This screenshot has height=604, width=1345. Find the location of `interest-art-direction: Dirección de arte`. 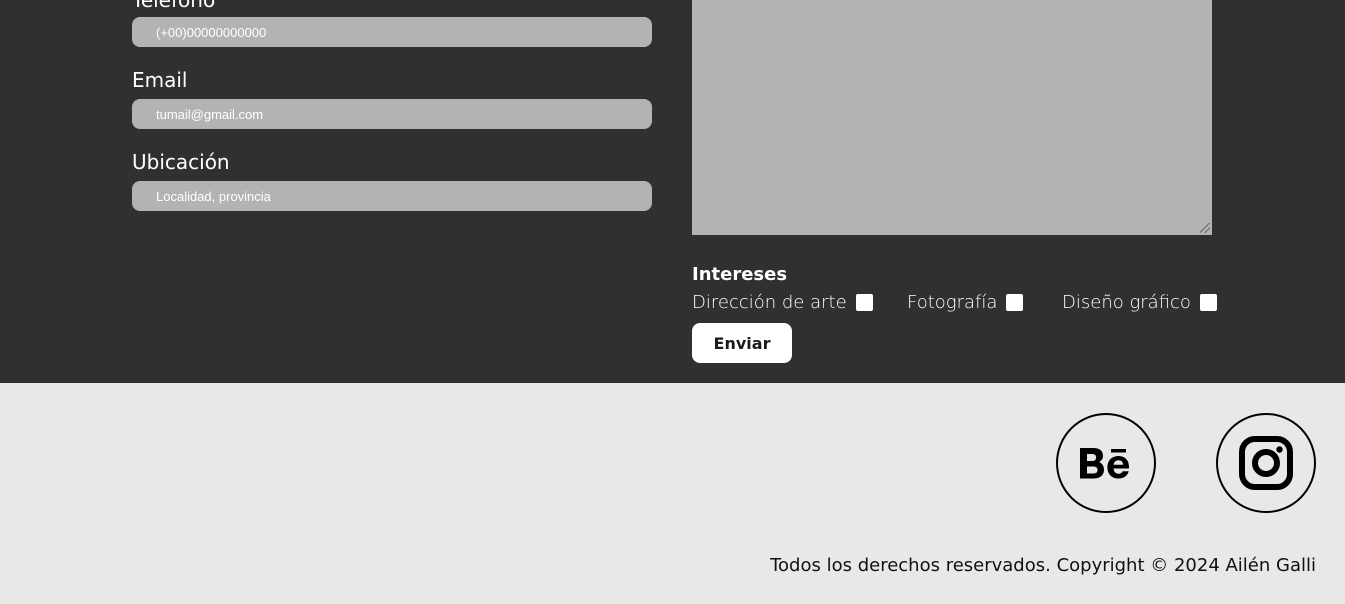

interest-art-direction: Dirección de arte is located at coordinates (782, 302).